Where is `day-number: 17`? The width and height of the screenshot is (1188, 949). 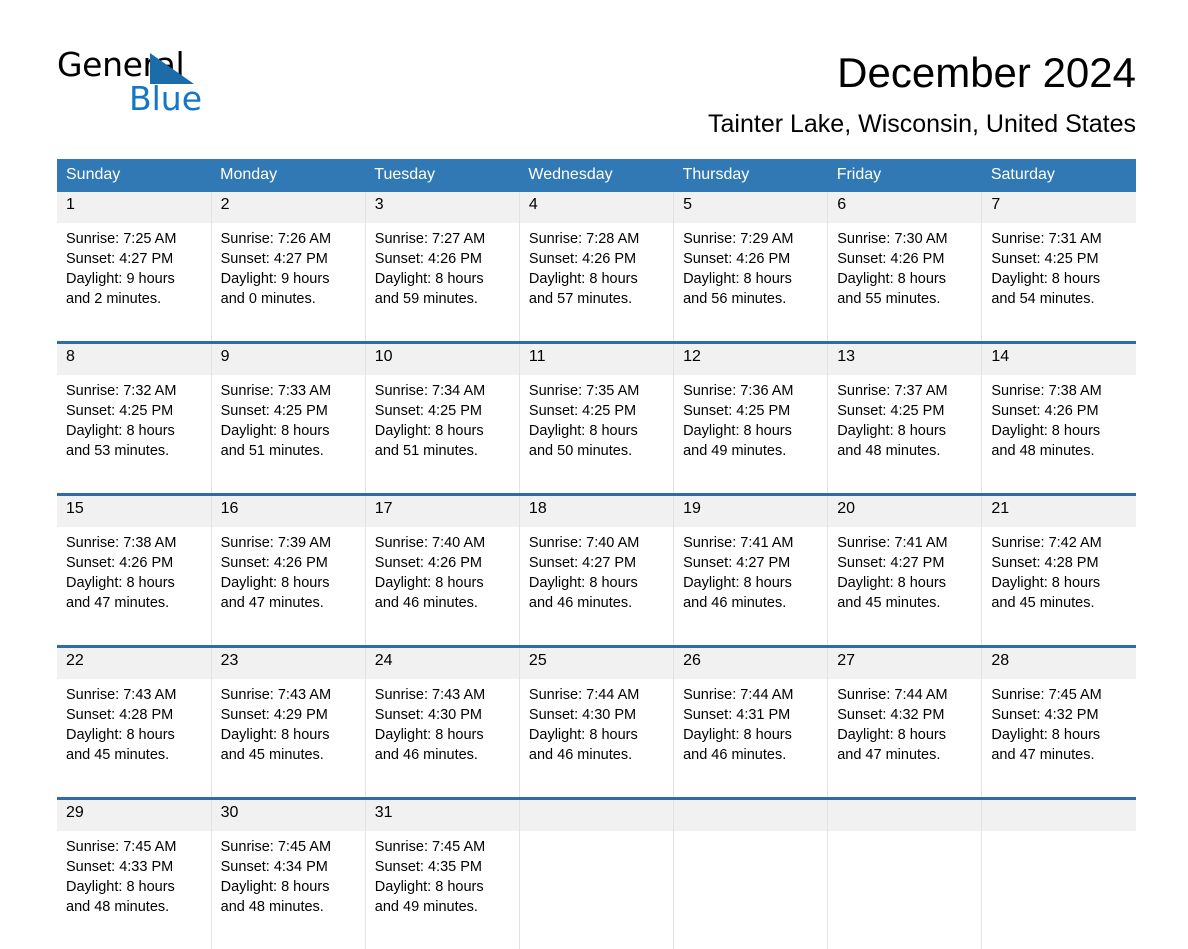 day-number: 17 is located at coordinates (442, 510).